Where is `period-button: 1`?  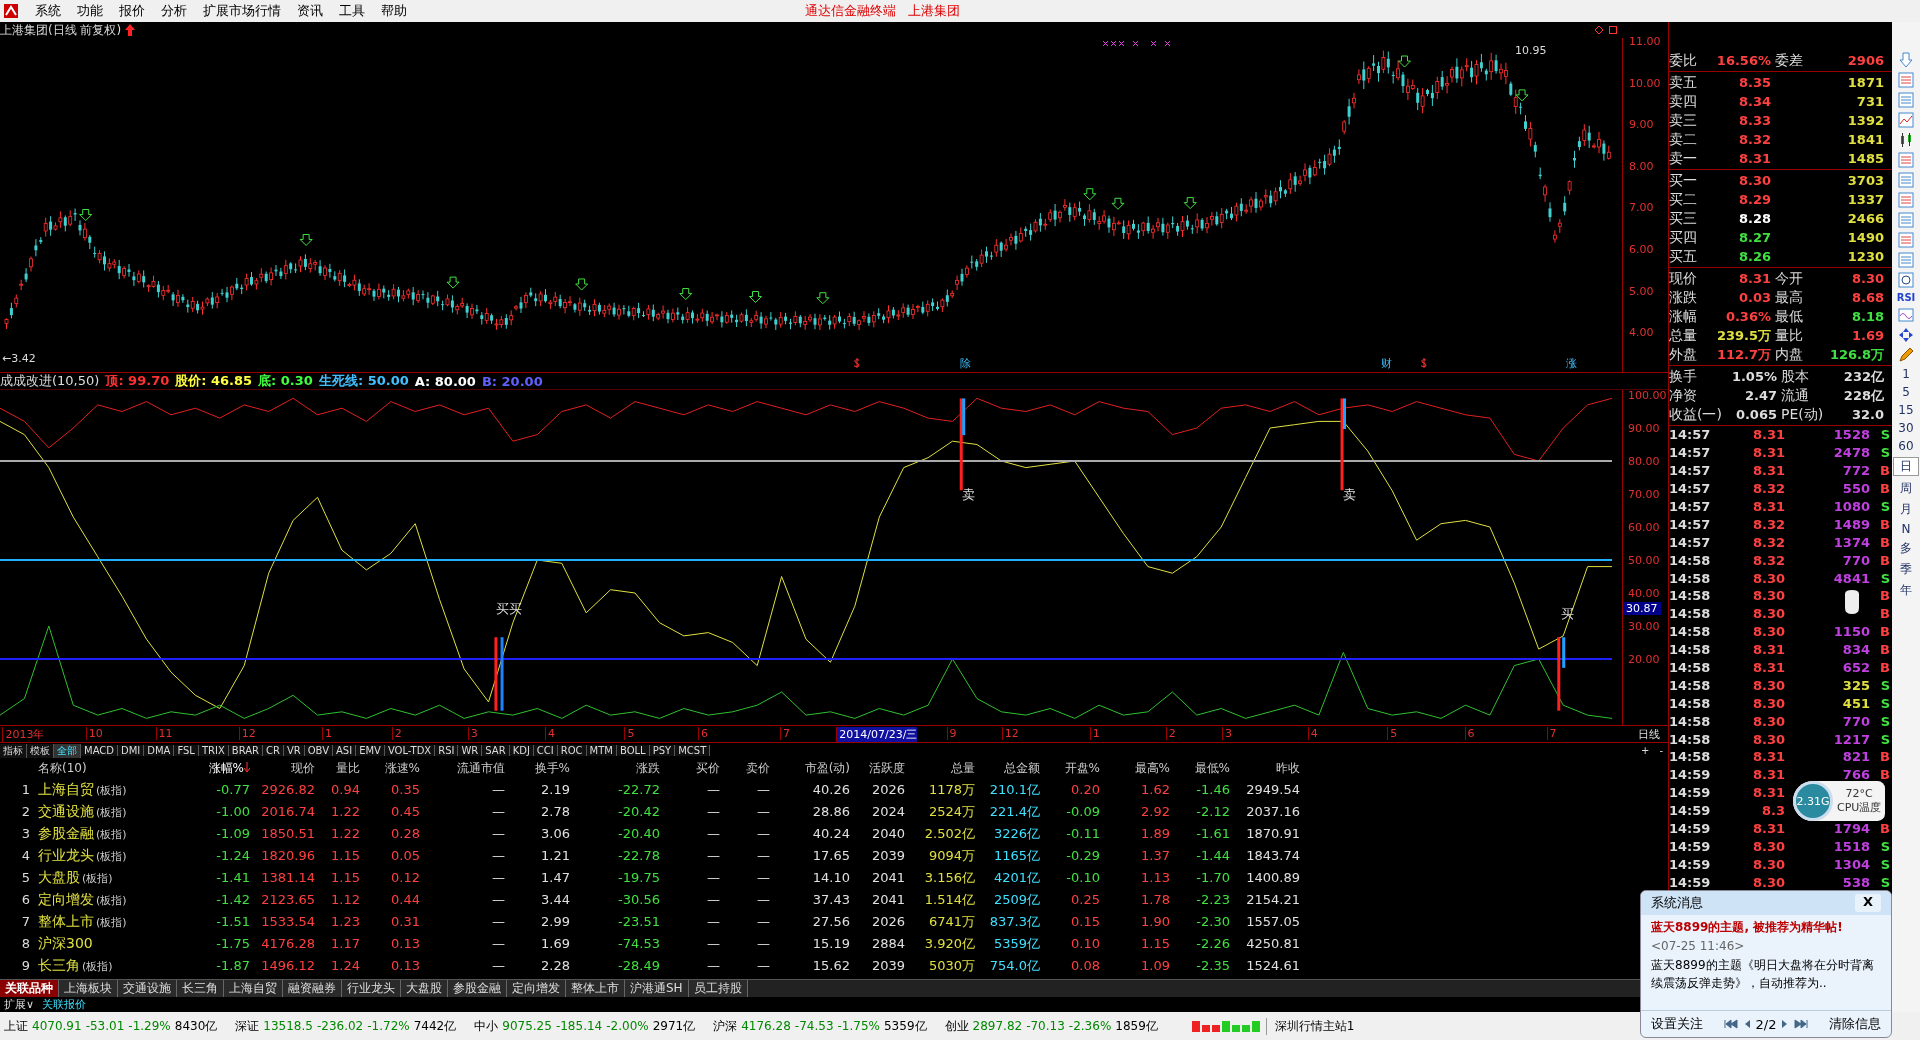 period-button: 1 is located at coordinates (1906, 374).